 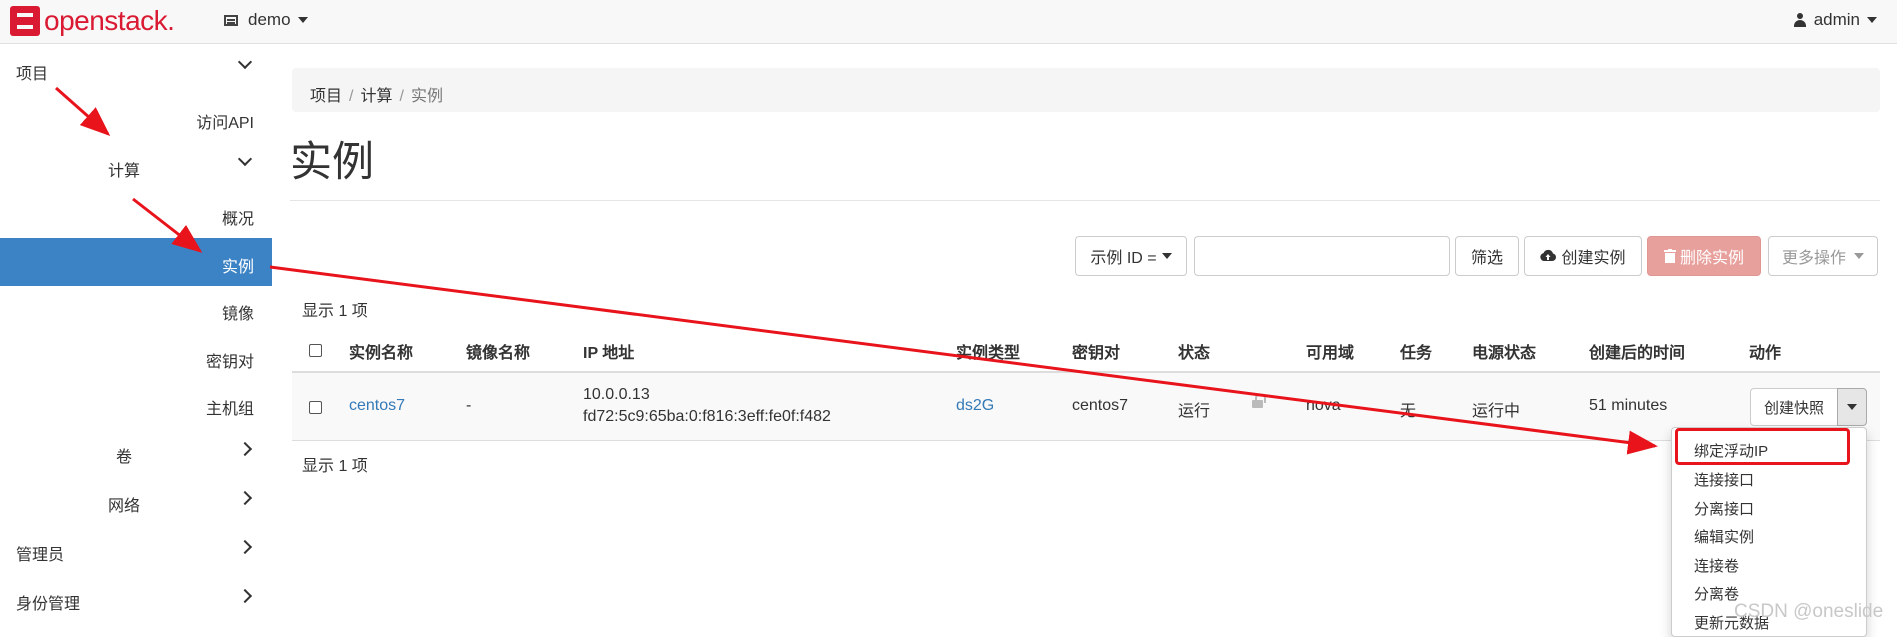 What do you see at coordinates (124, 457) in the screenshot?
I see `sidebar-item-label: 卷` at bounding box center [124, 457].